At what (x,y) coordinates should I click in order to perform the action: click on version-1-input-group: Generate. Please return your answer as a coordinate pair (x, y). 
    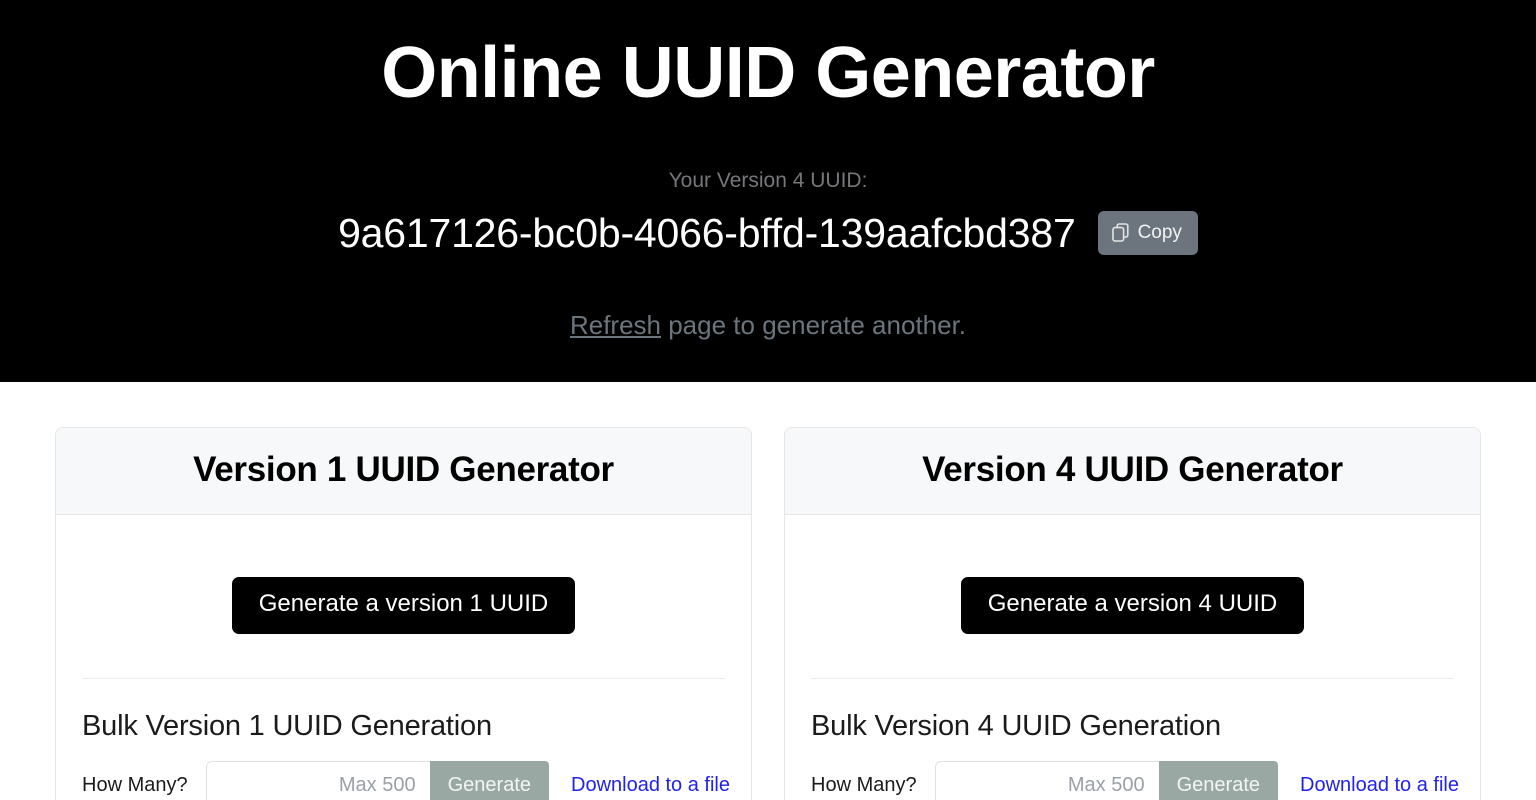
    Looking at the image, I should click on (377, 780).